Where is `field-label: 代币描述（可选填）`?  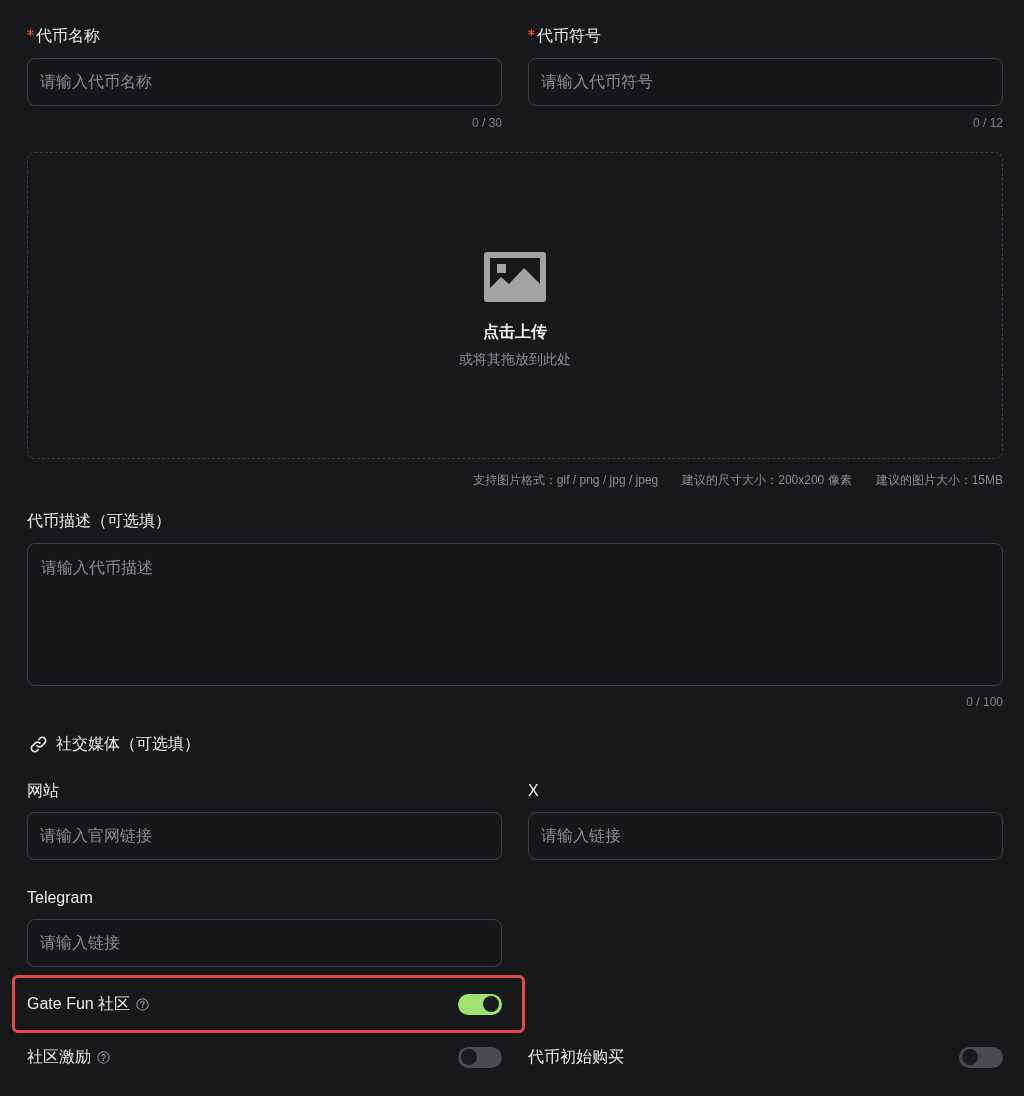
field-label: 代币描述（可选填） is located at coordinates (99, 521).